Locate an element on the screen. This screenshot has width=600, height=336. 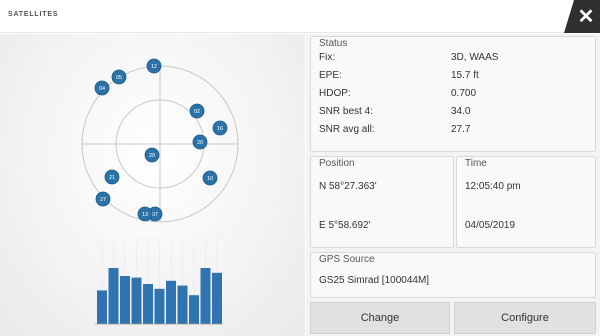
signal-strength-chart is located at coordinates (159, 281).